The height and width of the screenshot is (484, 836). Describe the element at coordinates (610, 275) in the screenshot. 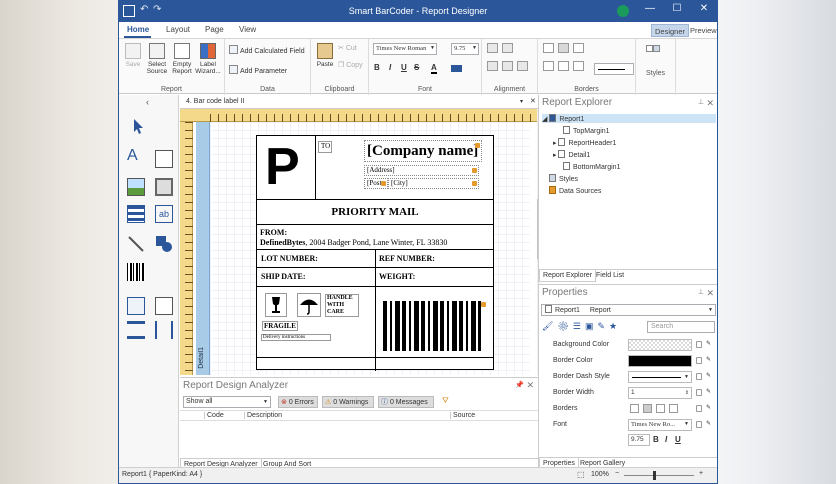

I see `tab-field-list: Field List` at that location.